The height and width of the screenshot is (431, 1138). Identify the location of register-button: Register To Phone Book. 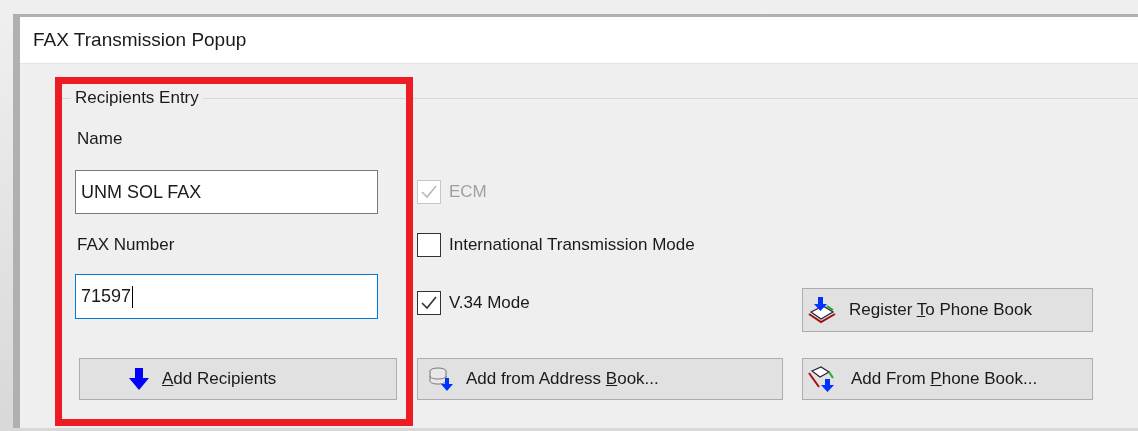
(947, 310).